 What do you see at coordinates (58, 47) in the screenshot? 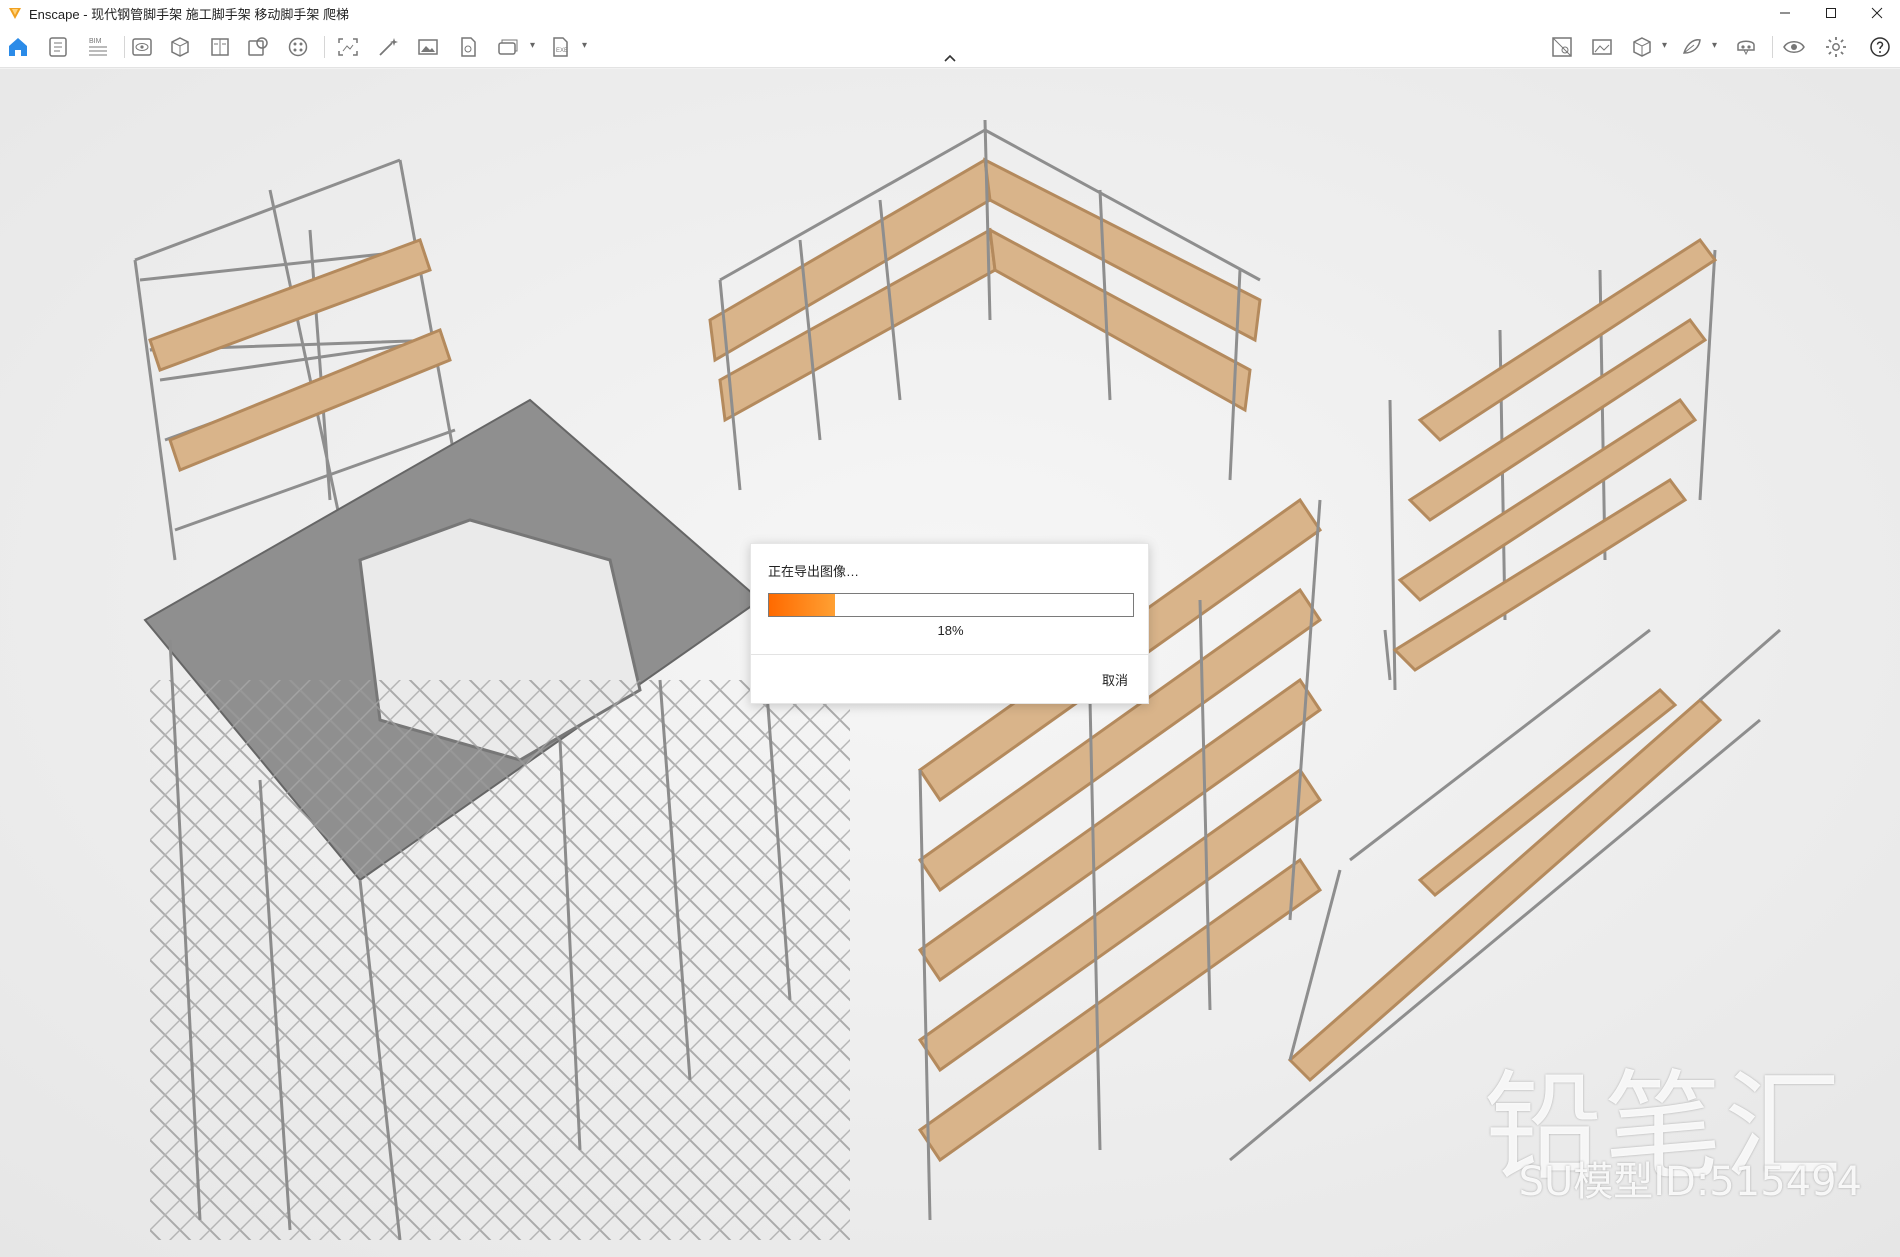
I see `document-icon` at bounding box center [58, 47].